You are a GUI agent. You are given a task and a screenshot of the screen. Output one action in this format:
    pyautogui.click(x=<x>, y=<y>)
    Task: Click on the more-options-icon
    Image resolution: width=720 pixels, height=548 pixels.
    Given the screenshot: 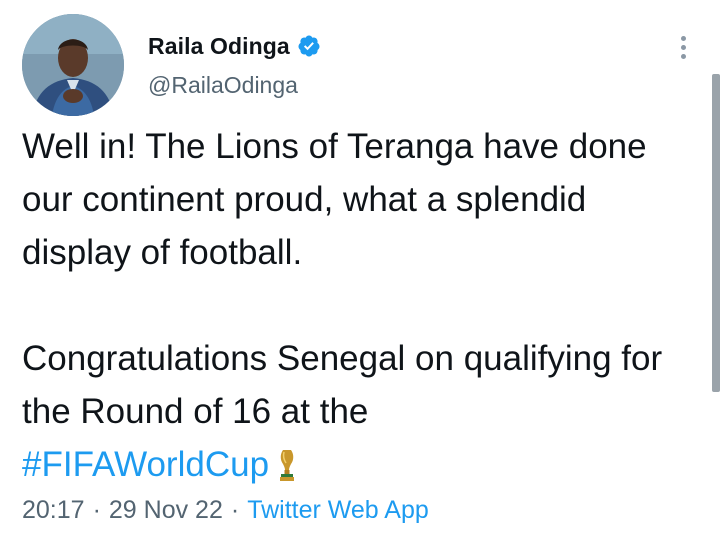 What is the action you would take?
    pyautogui.click(x=683, y=47)
    